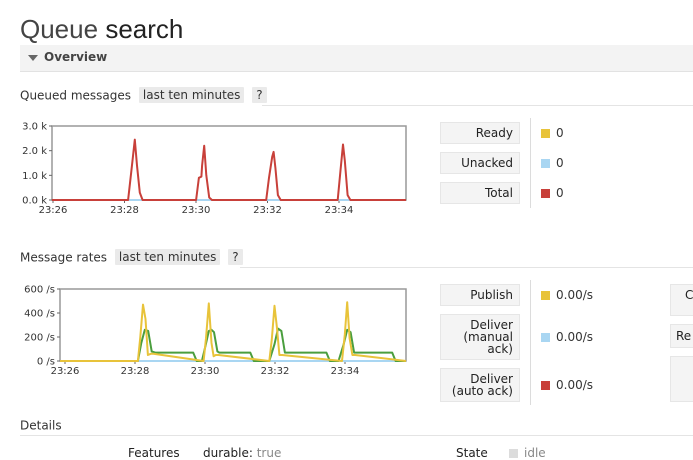 The height and width of the screenshot is (460, 693). What do you see at coordinates (545, 385) in the screenshot?
I see `deliver-auto-swatch` at bounding box center [545, 385].